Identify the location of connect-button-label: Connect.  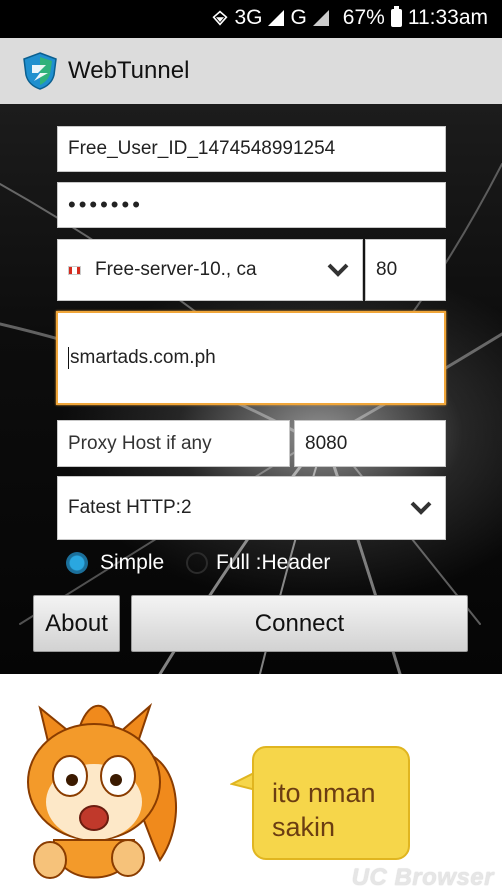
(299, 623).